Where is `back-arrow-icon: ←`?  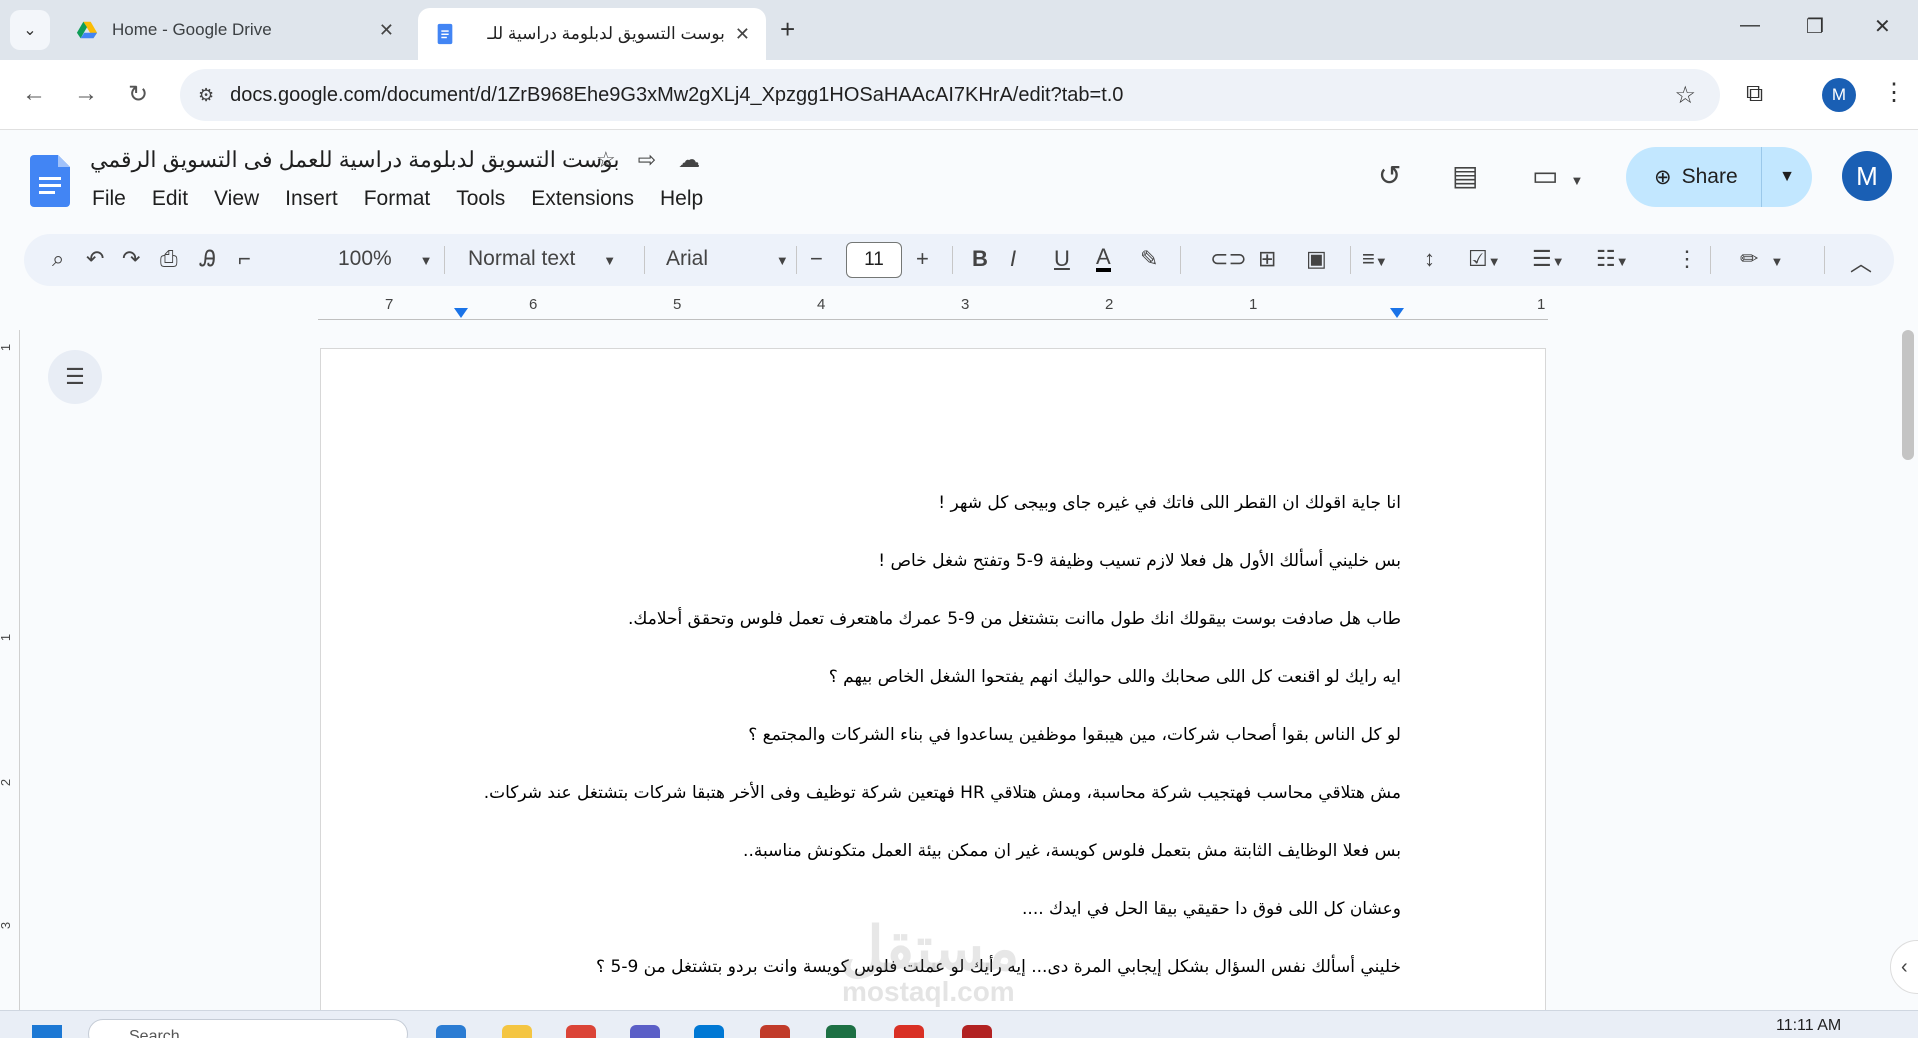 back-arrow-icon: ← is located at coordinates (34, 94).